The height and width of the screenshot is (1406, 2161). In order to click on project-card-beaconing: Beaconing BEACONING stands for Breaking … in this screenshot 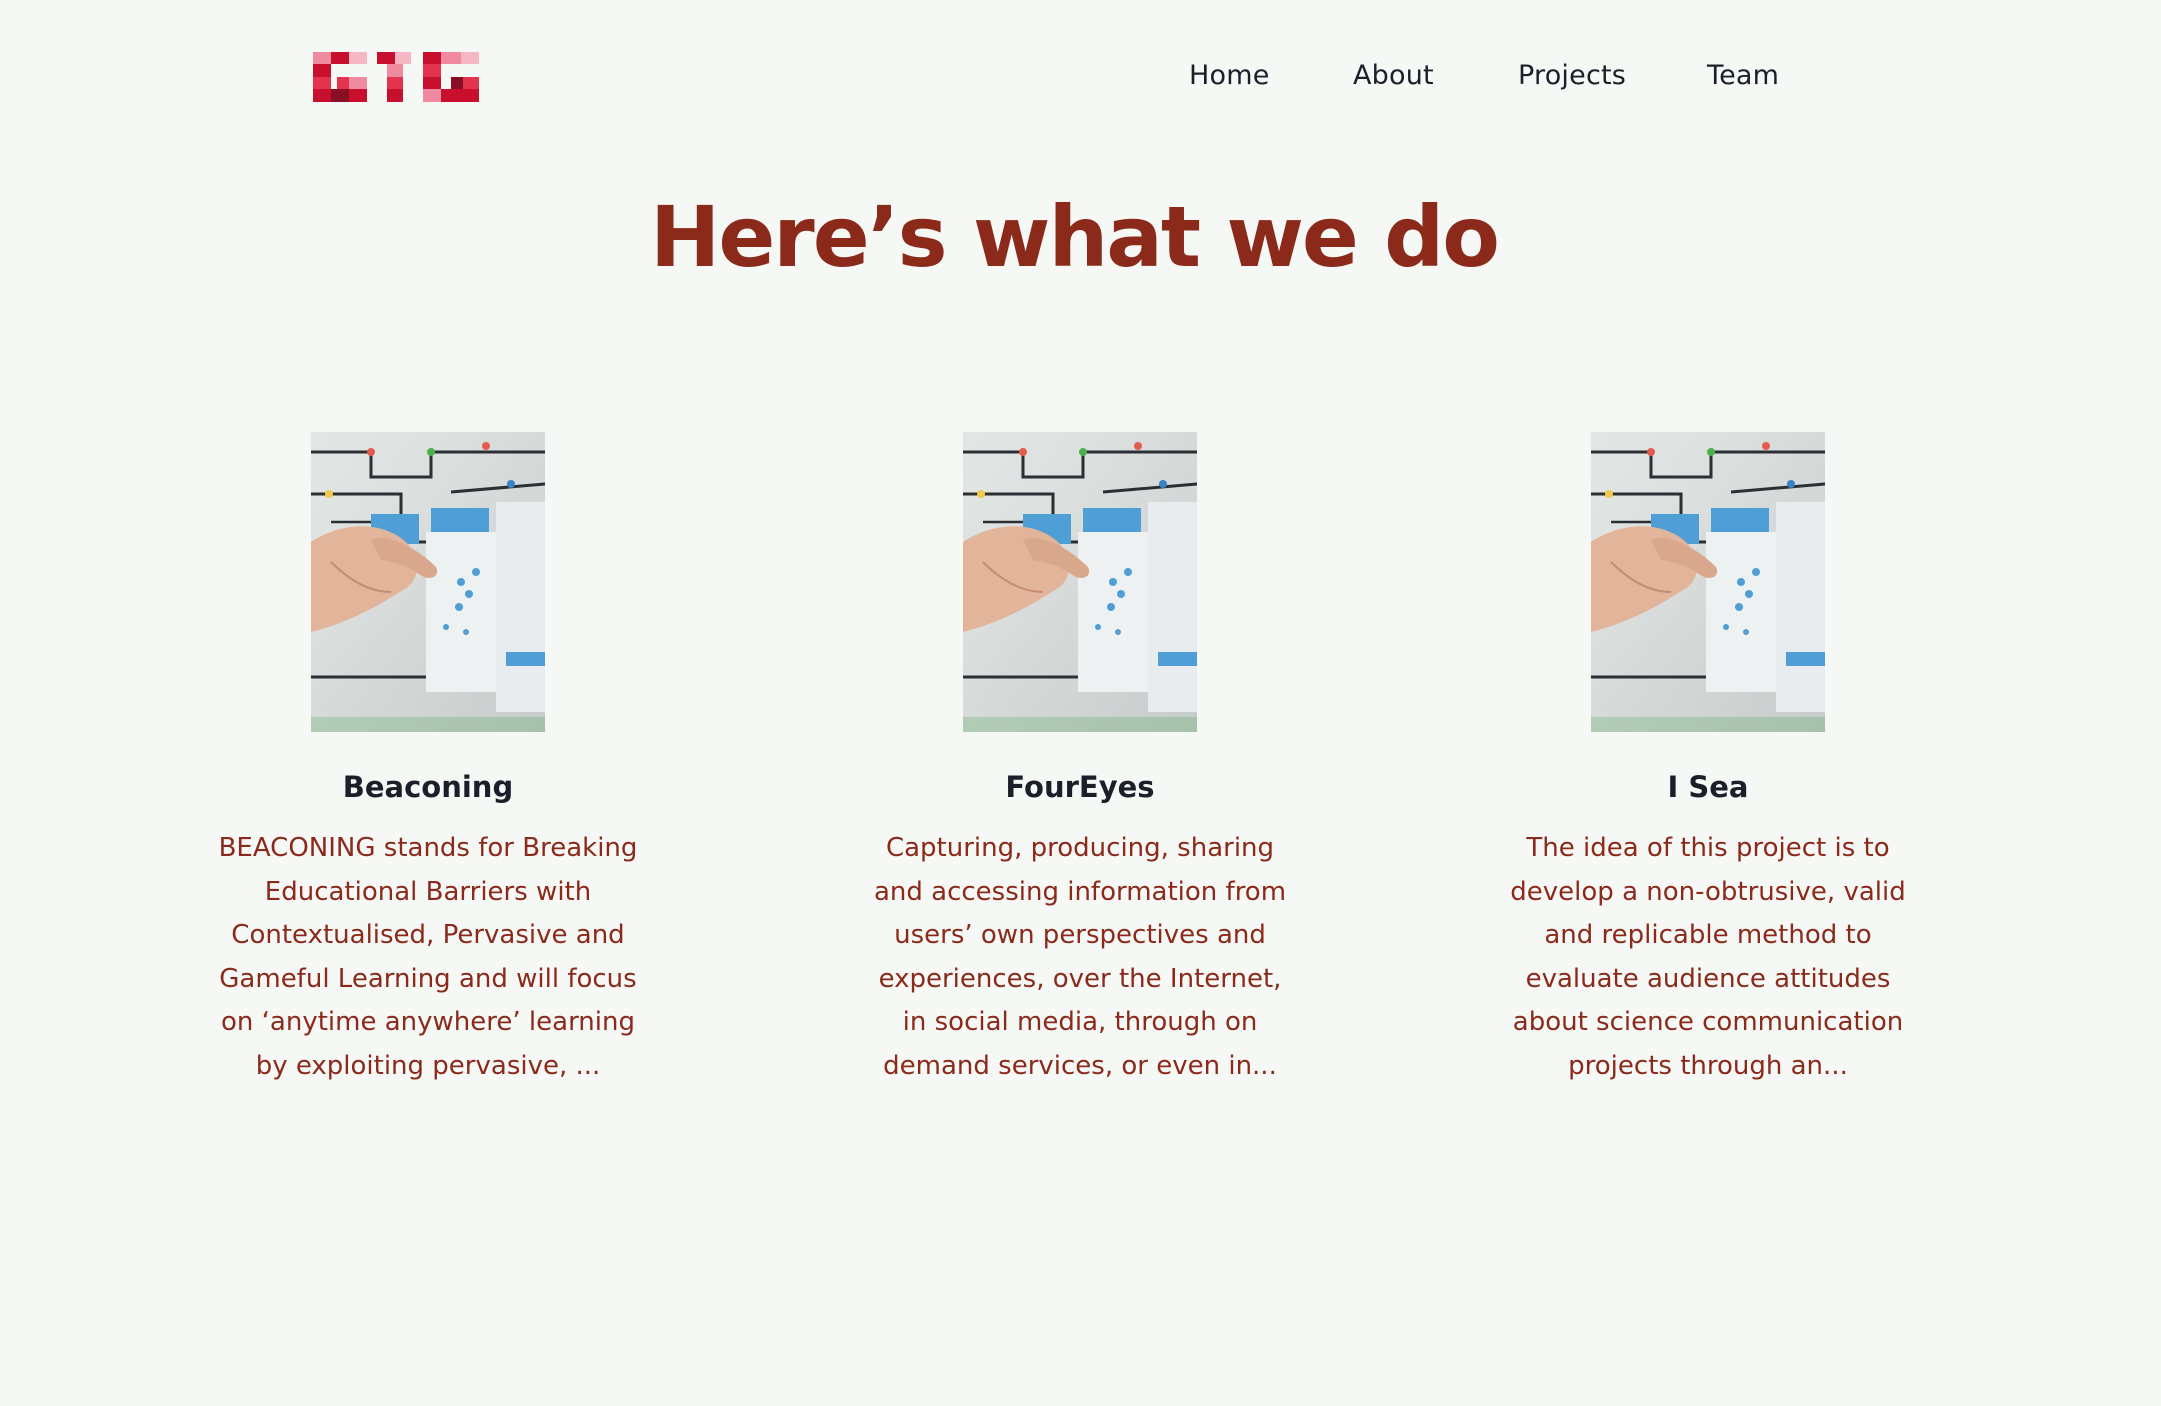, I will do `click(428, 760)`.